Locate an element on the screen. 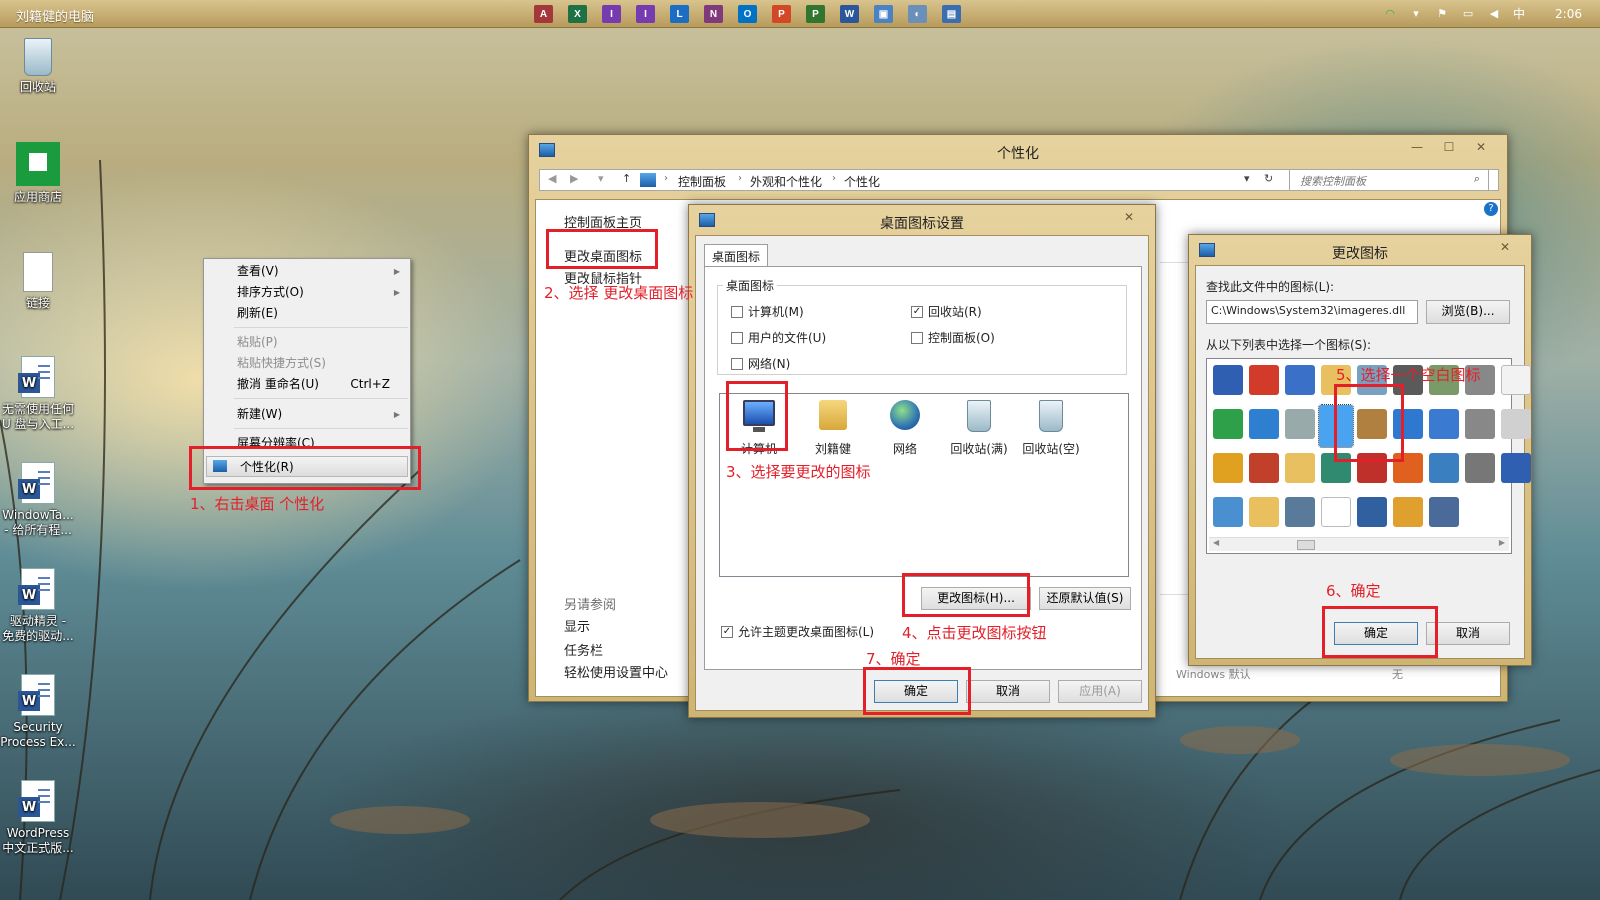  computer-icon is located at coordinates (1300, 380).